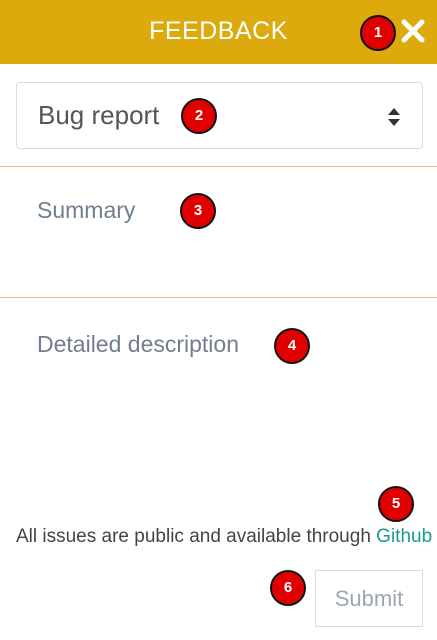  Describe the element at coordinates (199, 116) in the screenshot. I see `annotation-marker-2: 2` at that location.